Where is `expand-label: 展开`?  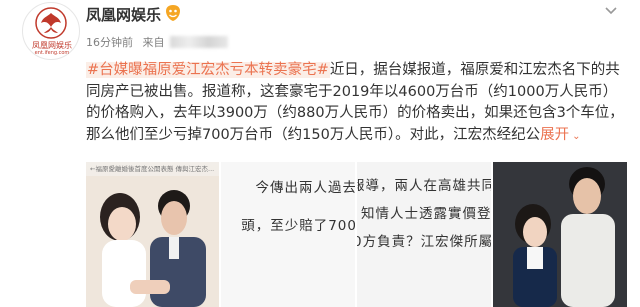
expand-label: 展开 is located at coordinates (555, 134).